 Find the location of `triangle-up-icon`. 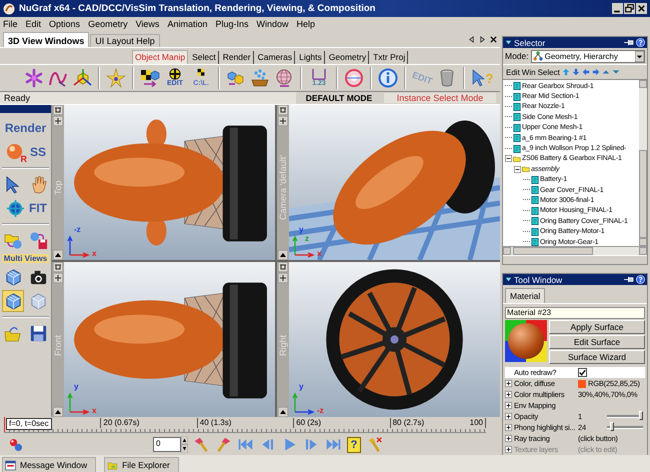

triangle-up-icon is located at coordinates (606, 72).